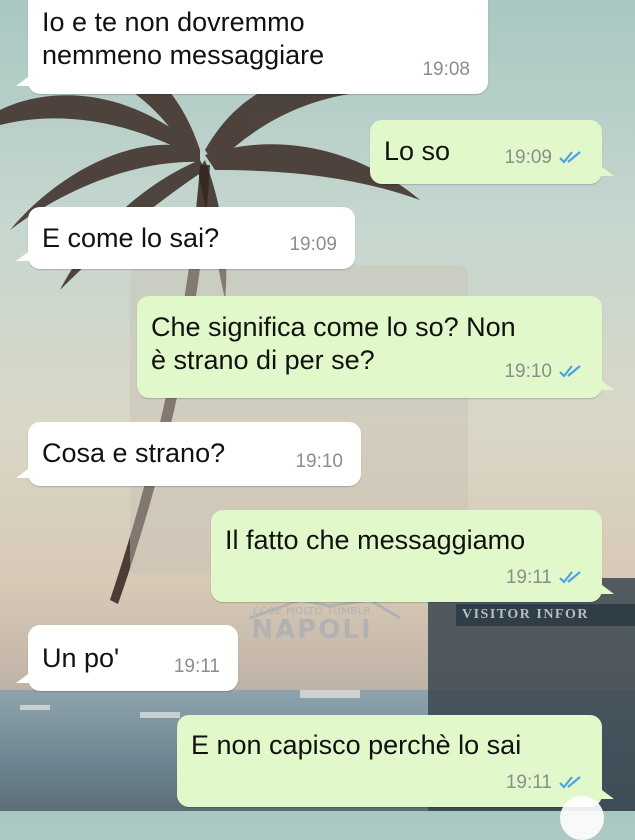 This screenshot has height=840, width=635. I want to click on message-bubble-incoming: E come lo sai? 19:09, so click(185, 238).